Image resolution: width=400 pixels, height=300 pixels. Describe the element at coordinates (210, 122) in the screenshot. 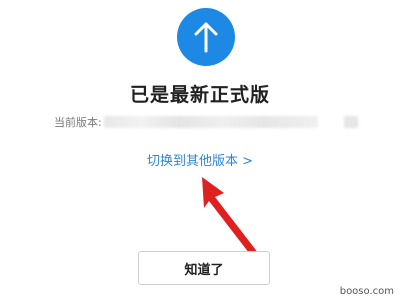

I see `blurred-version-value` at that location.